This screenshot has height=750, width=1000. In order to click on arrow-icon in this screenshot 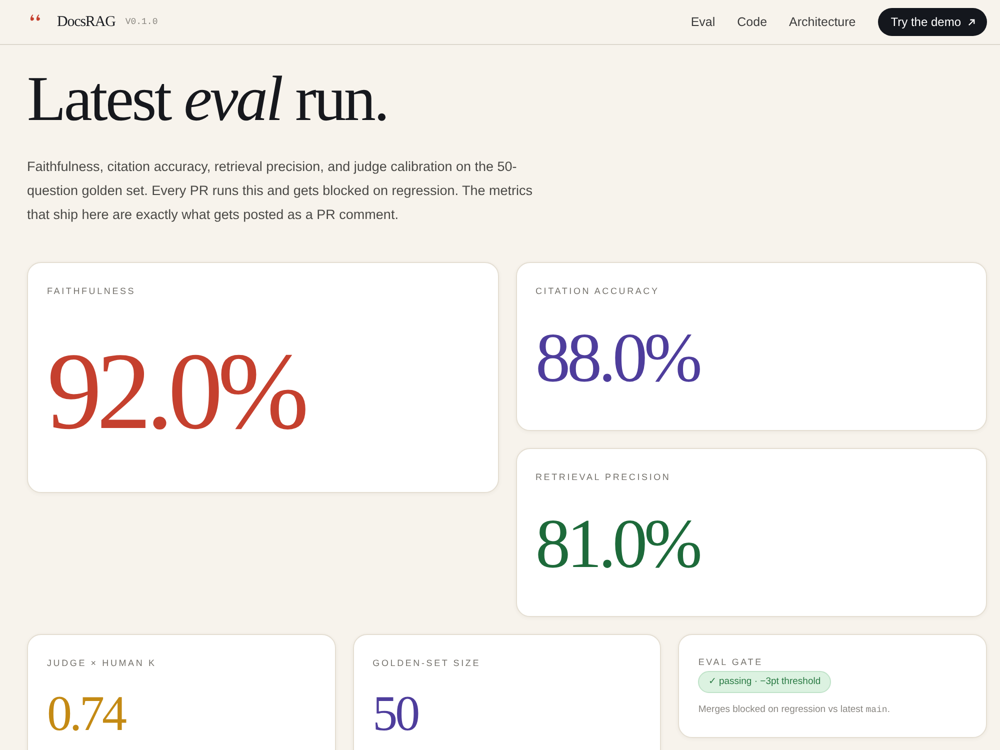, I will do `click(971, 22)`.